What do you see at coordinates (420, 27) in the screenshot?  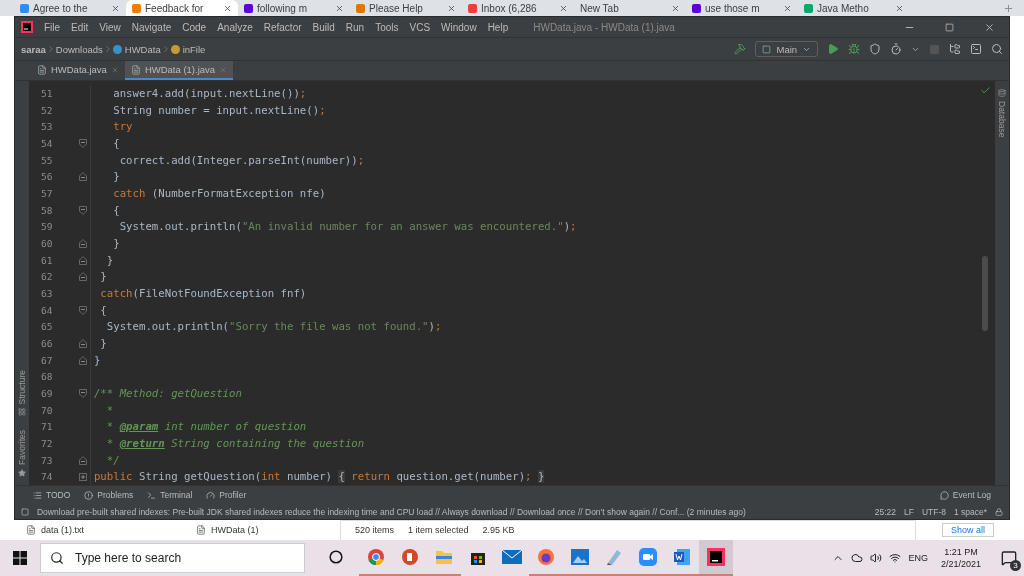 I see `menu-item: VCS` at bounding box center [420, 27].